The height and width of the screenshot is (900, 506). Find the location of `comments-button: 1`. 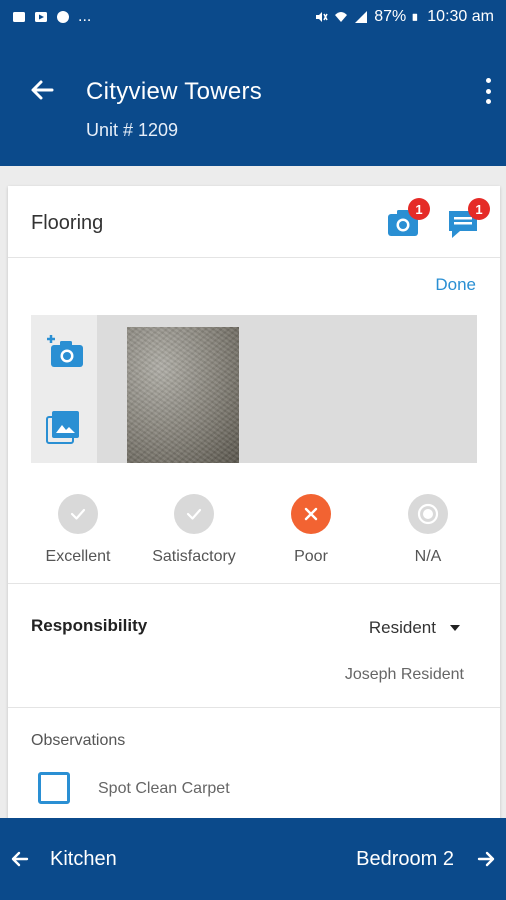

comments-button: 1 is located at coordinates (468, 219).